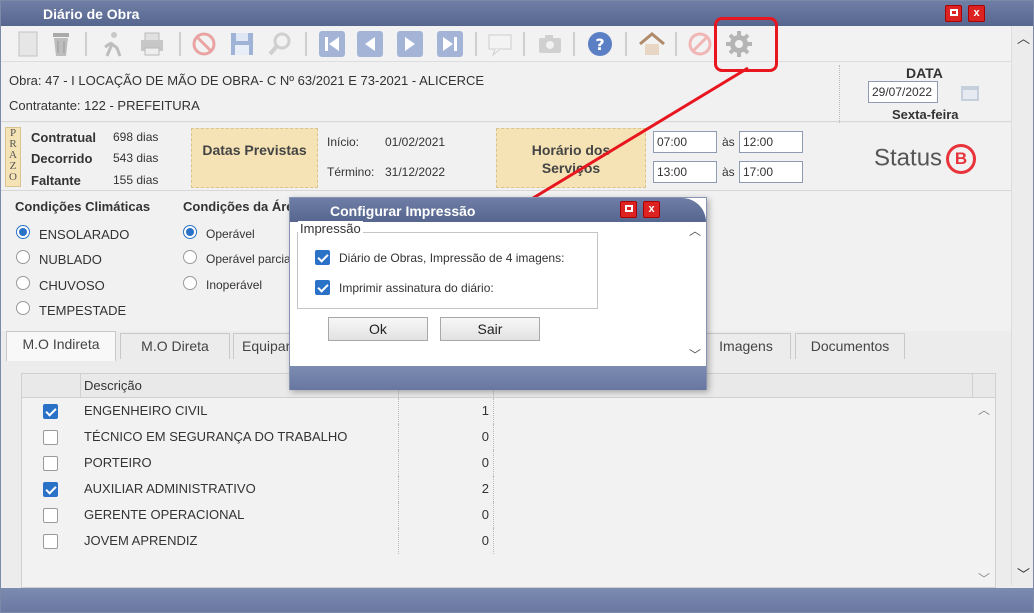 The width and height of the screenshot is (1034, 613). What do you see at coordinates (695, 230) in the screenshot?
I see `dialog-scroll-up-icon: ︿` at bounding box center [695, 230].